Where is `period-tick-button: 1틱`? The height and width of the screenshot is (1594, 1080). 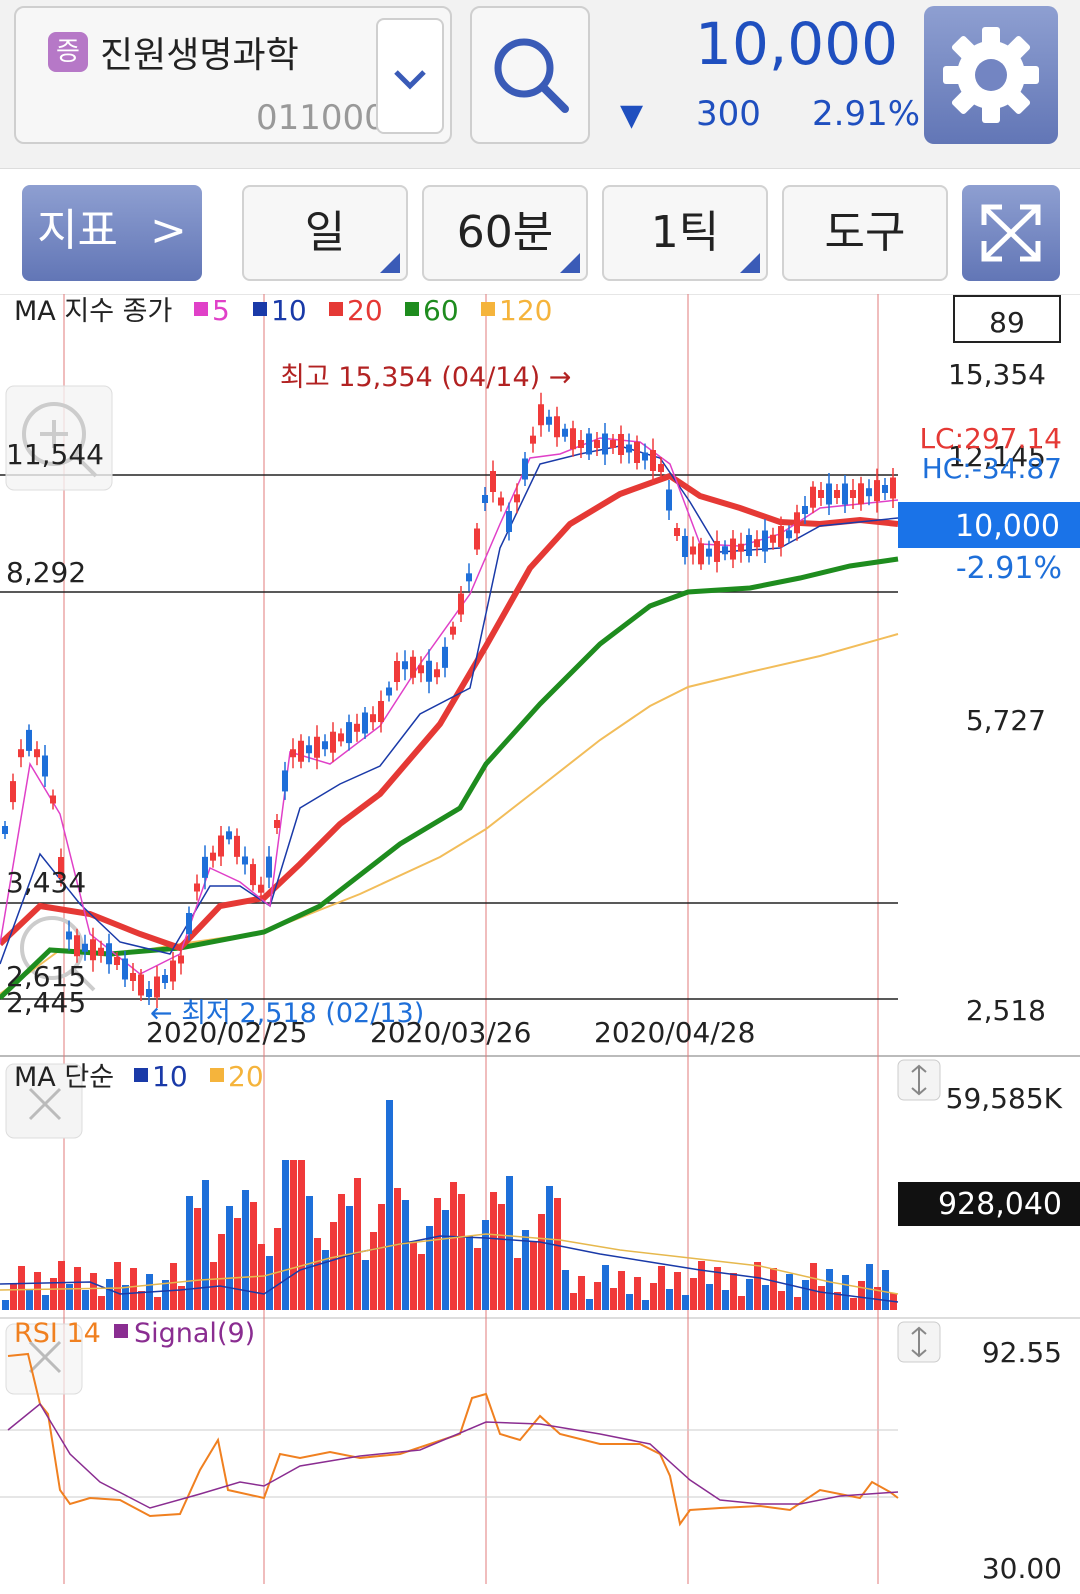 period-tick-button: 1틱 is located at coordinates (685, 233).